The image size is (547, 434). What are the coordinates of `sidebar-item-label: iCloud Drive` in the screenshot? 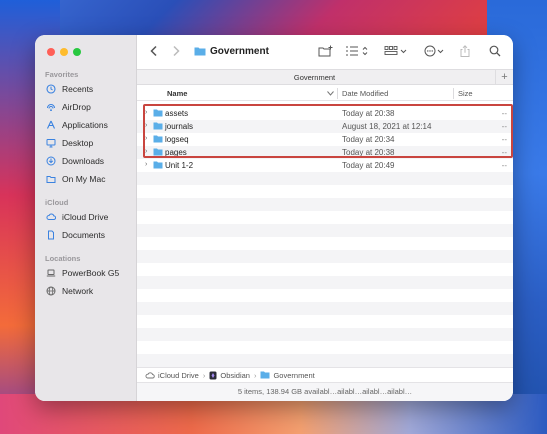 It's located at (85, 217).